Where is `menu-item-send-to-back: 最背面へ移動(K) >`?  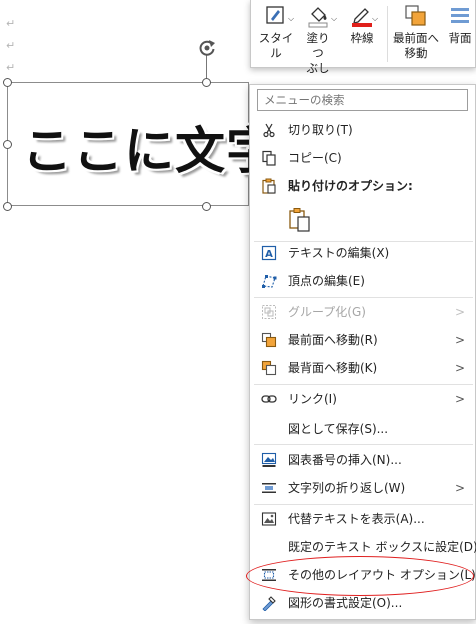
menu-item-send-to-back: 最背面へ移動(K) > is located at coordinates (362, 368).